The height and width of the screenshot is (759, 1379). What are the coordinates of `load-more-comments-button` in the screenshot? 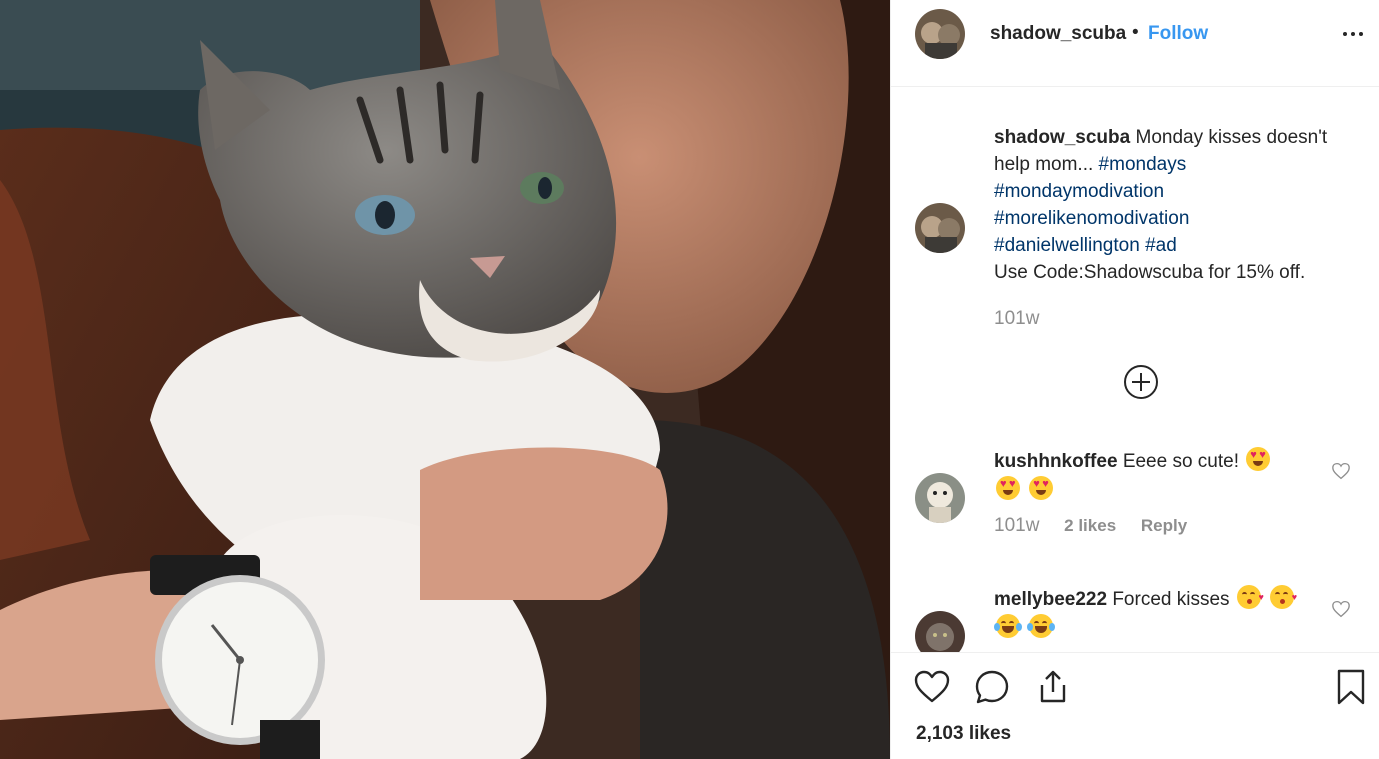 It's located at (1141, 382).